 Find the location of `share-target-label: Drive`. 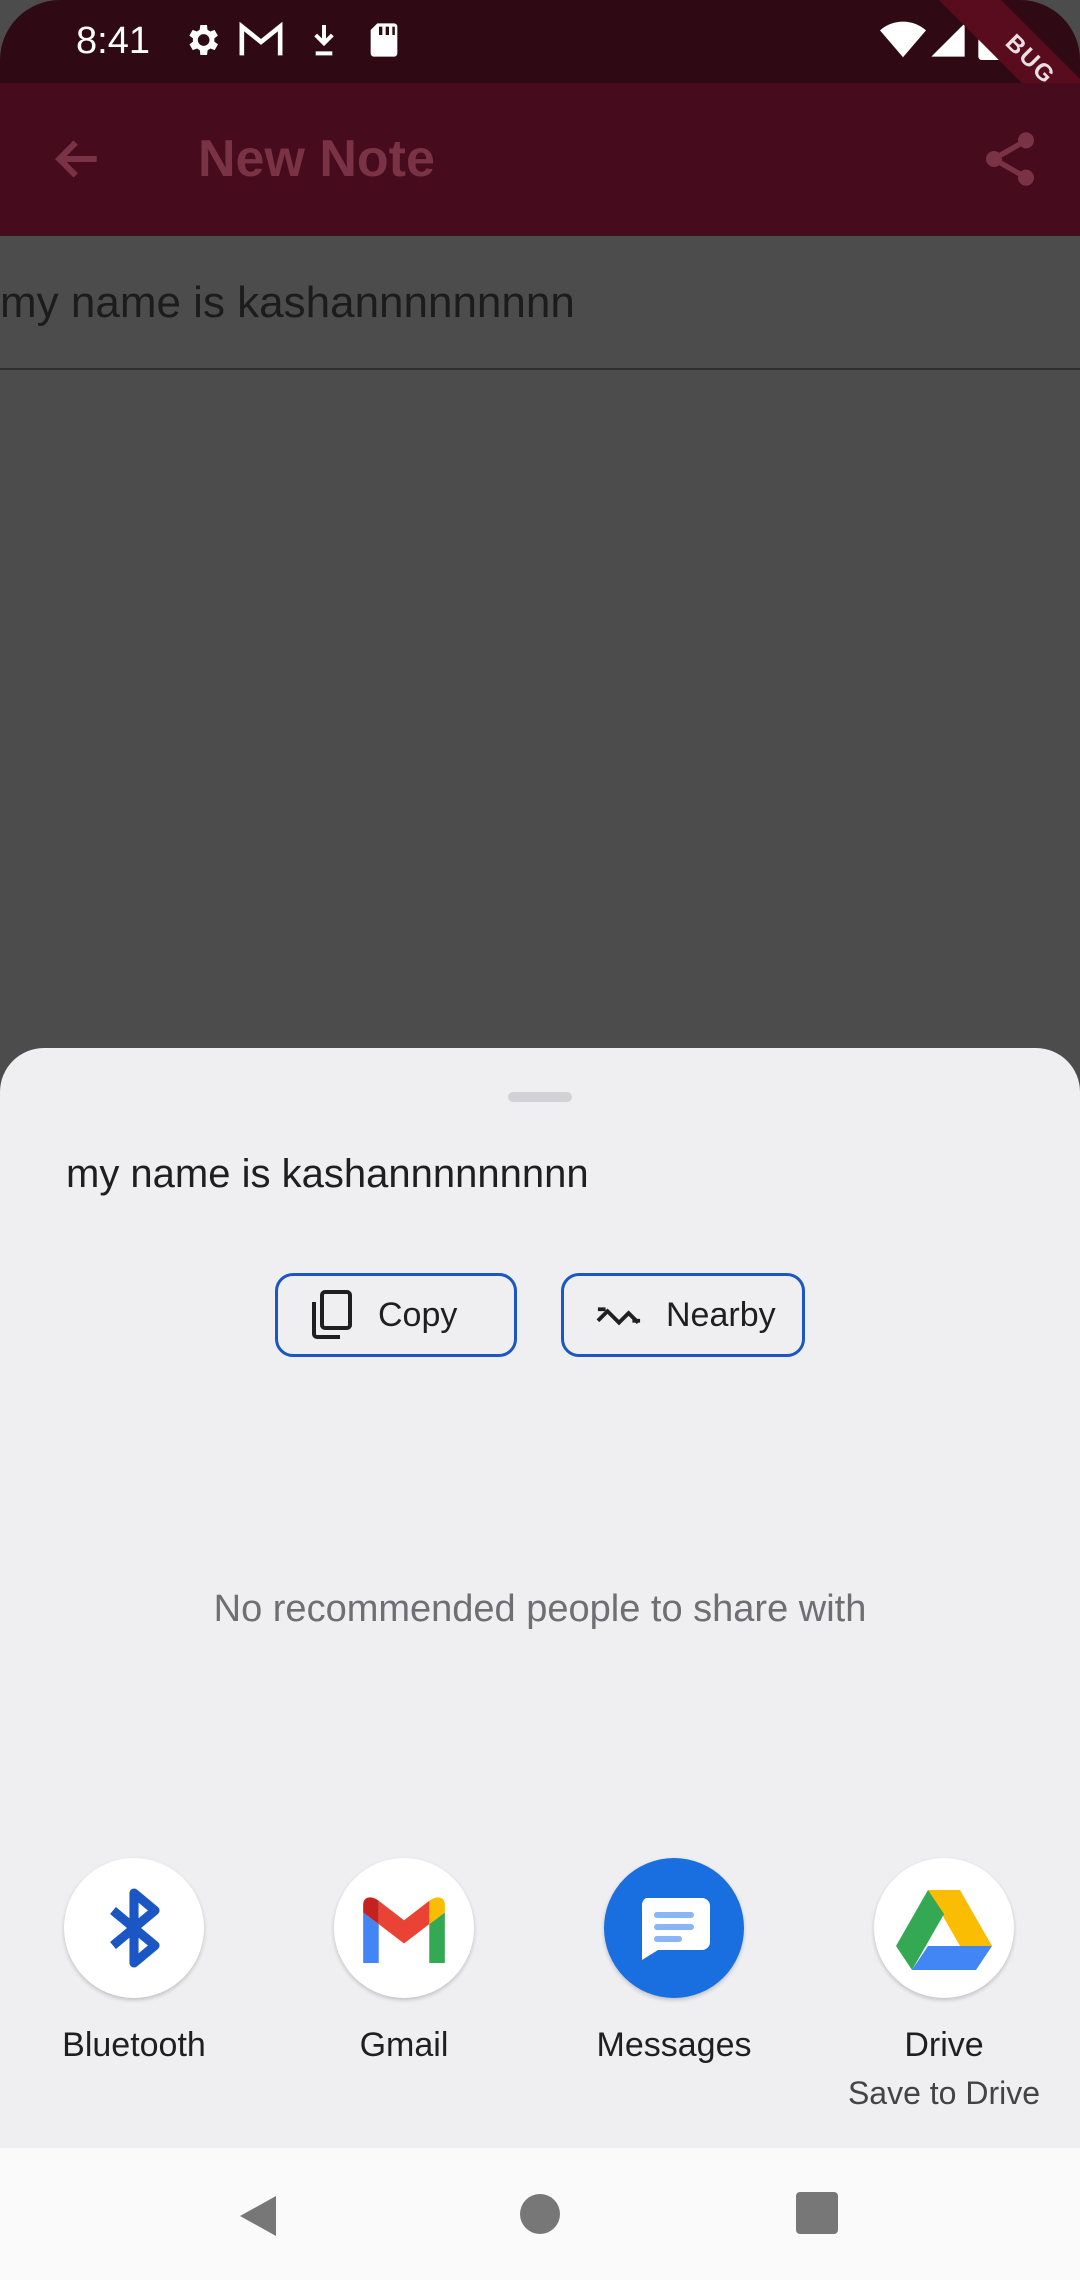

share-target-label: Drive is located at coordinates (944, 2045).